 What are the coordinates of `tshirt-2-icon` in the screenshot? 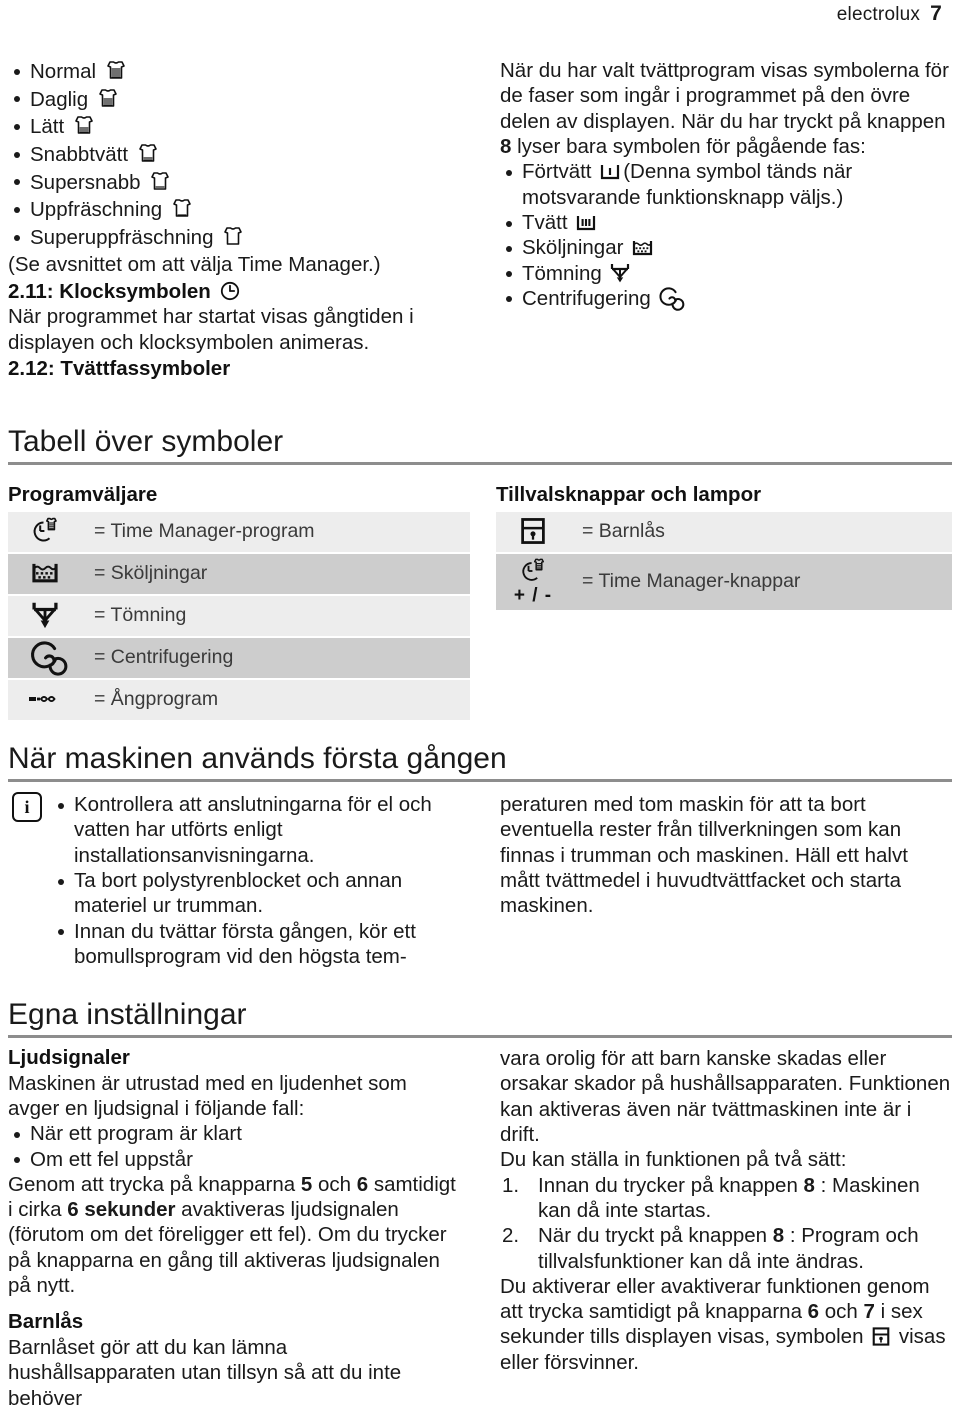 It's located at (148, 153).